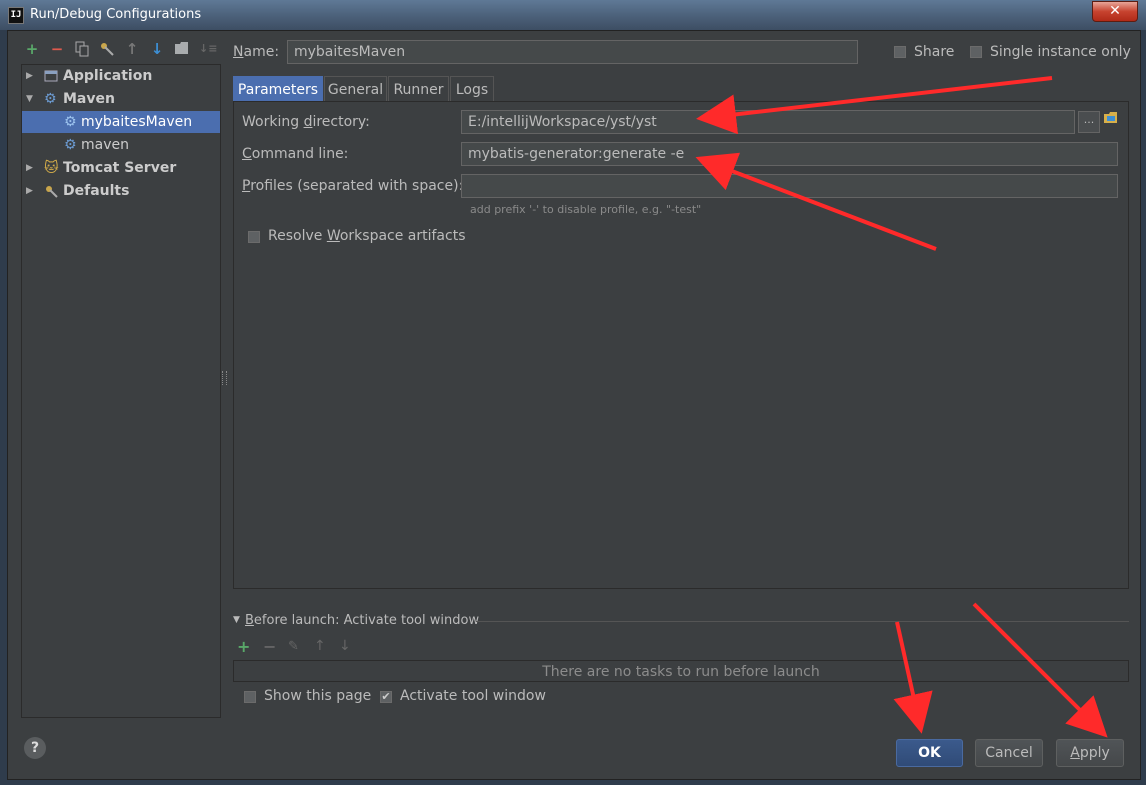 This screenshot has height=785, width=1146. What do you see at coordinates (353, 186) in the screenshot?
I see `profiles-label: Profiles (separated with space):` at bounding box center [353, 186].